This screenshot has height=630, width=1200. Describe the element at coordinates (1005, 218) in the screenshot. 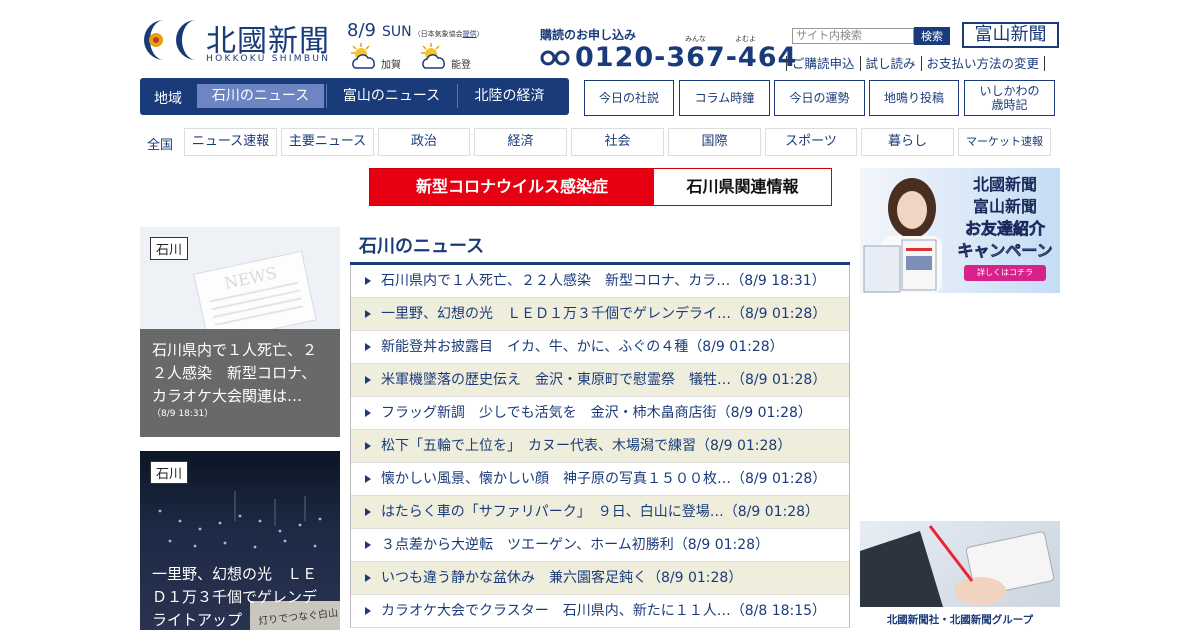

I see `ad-text: 北國新聞 富山新聞 お友達紹介 キャンペーン` at that location.